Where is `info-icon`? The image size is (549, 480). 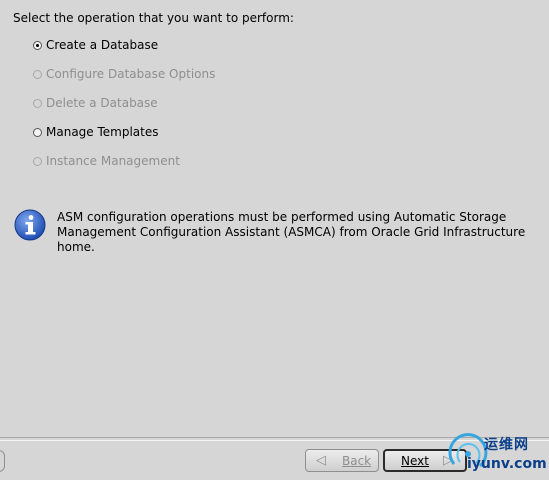 info-icon is located at coordinates (30, 225).